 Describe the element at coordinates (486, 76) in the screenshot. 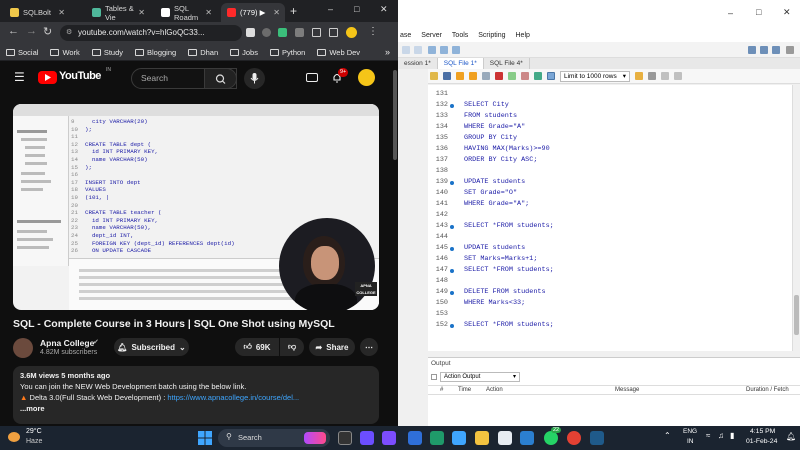

I see `explain-icon` at that location.